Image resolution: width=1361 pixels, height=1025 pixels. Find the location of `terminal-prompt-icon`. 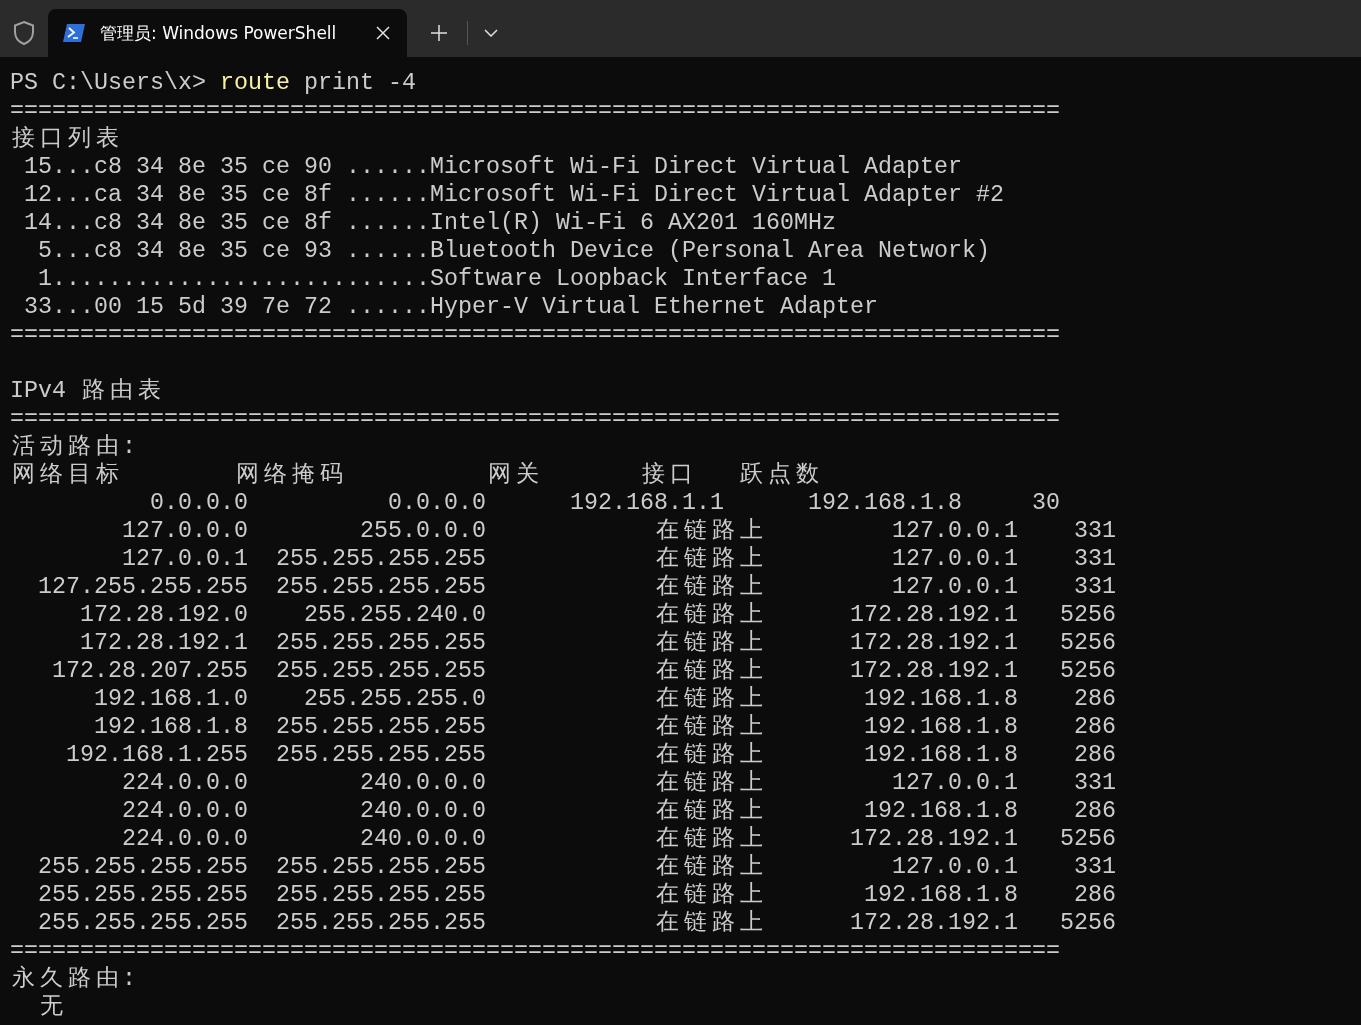

terminal-prompt-icon is located at coordinates (74, 33).